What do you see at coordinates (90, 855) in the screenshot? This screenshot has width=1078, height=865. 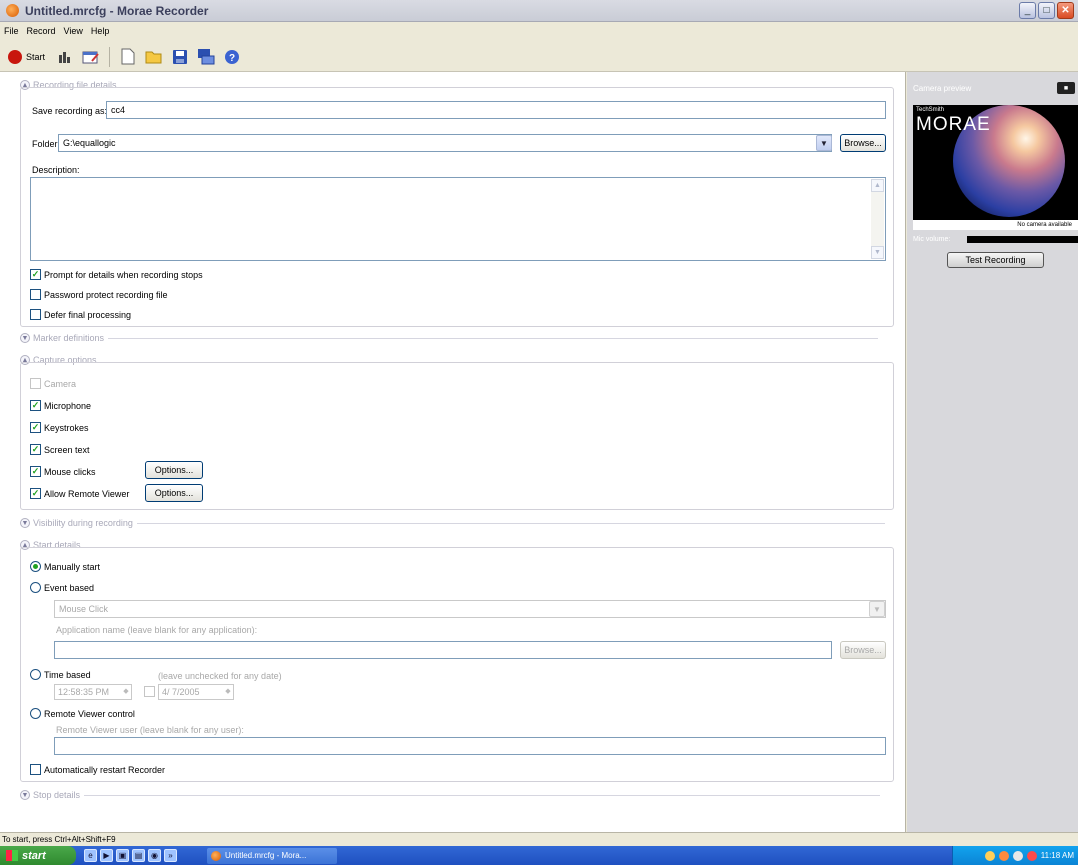 I see `ie-icon: e` at bounding box center [90, 855].